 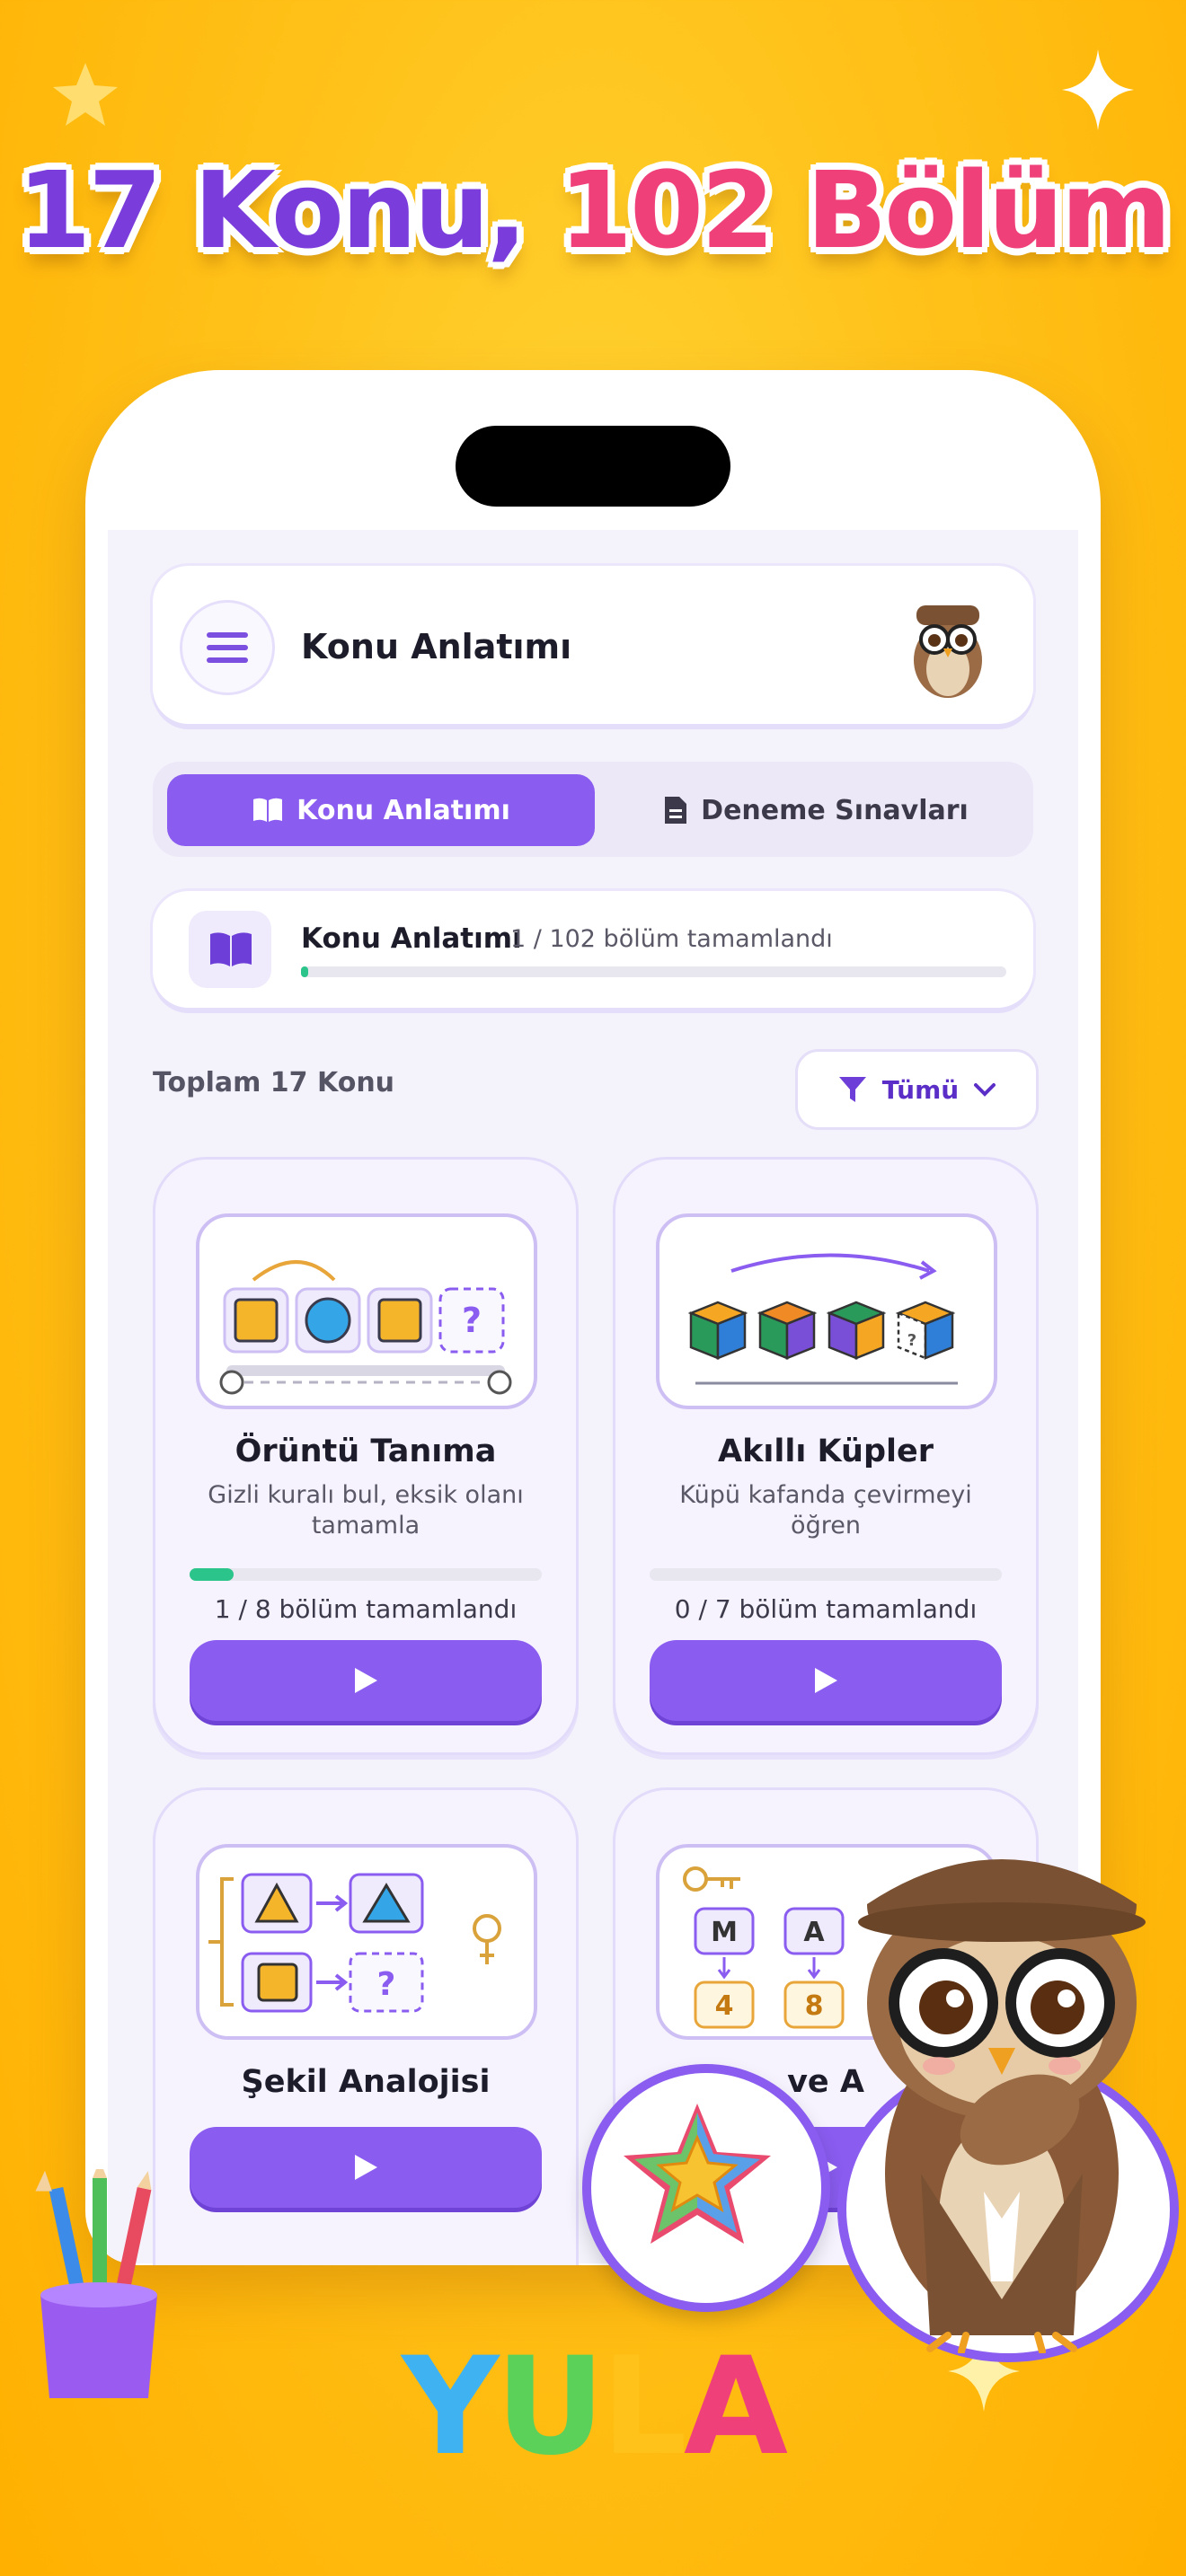 I want to click on filter-icon, so click(x=852, y=1089).